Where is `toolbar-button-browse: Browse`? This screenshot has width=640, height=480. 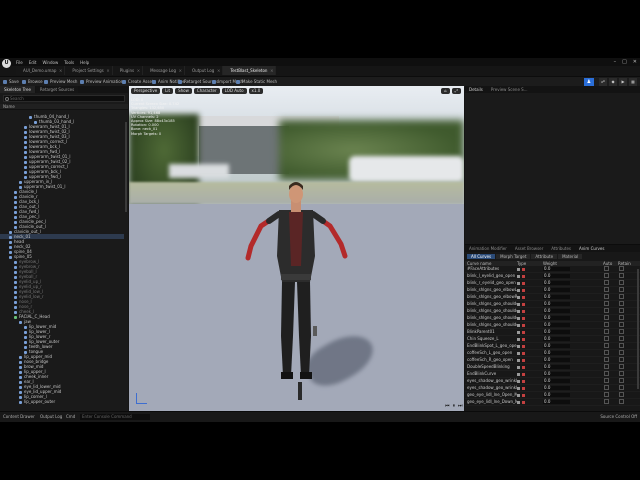
toolbar-button-browse: Browse is located at coordinates (32, 82).